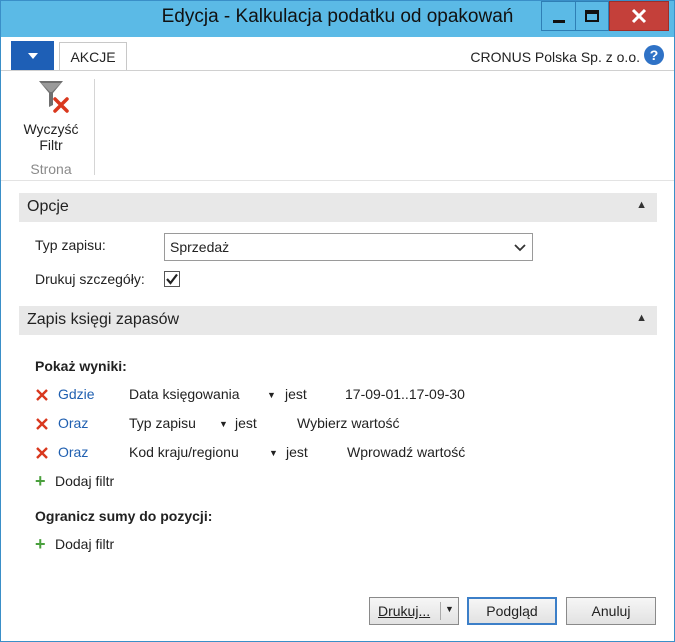 The height and width of the screenshot is (642, 675). I want to click on limit-totals-label: Ogranicz sumy do pozycji:, so click(124, 516).